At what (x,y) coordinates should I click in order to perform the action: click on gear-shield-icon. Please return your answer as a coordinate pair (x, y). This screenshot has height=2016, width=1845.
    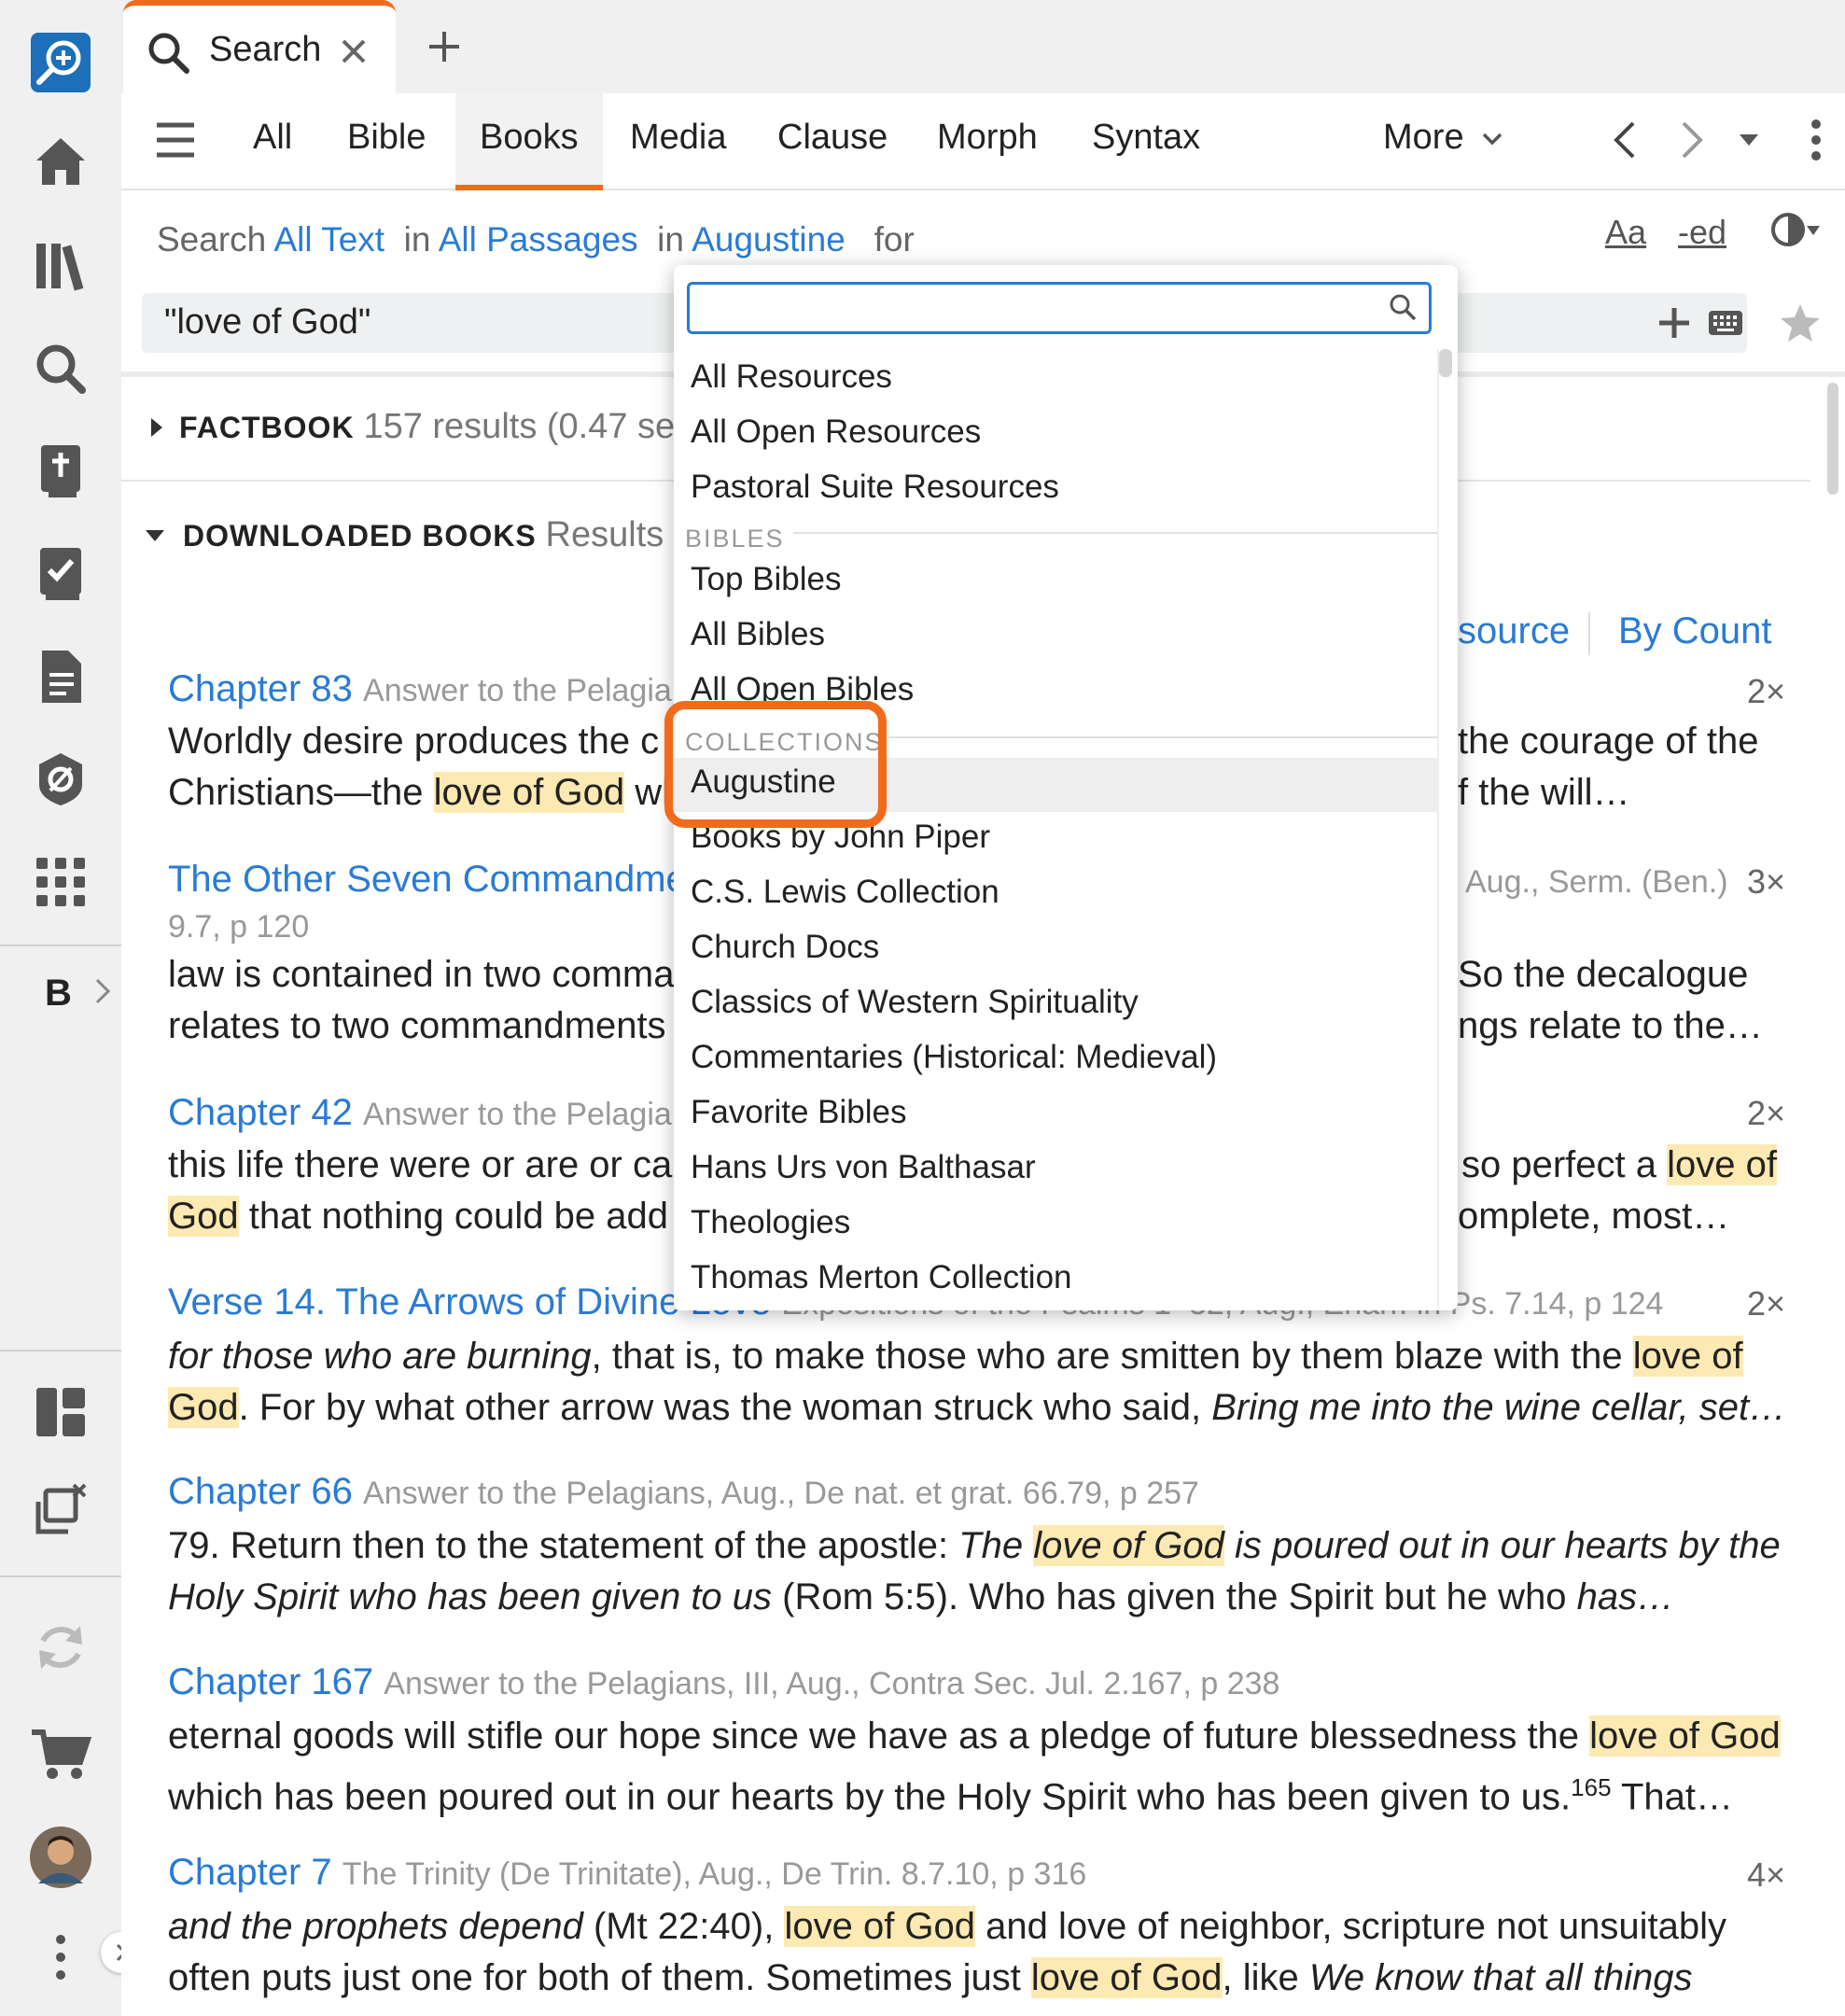
    Looking at the image, I should click on (60, 779).